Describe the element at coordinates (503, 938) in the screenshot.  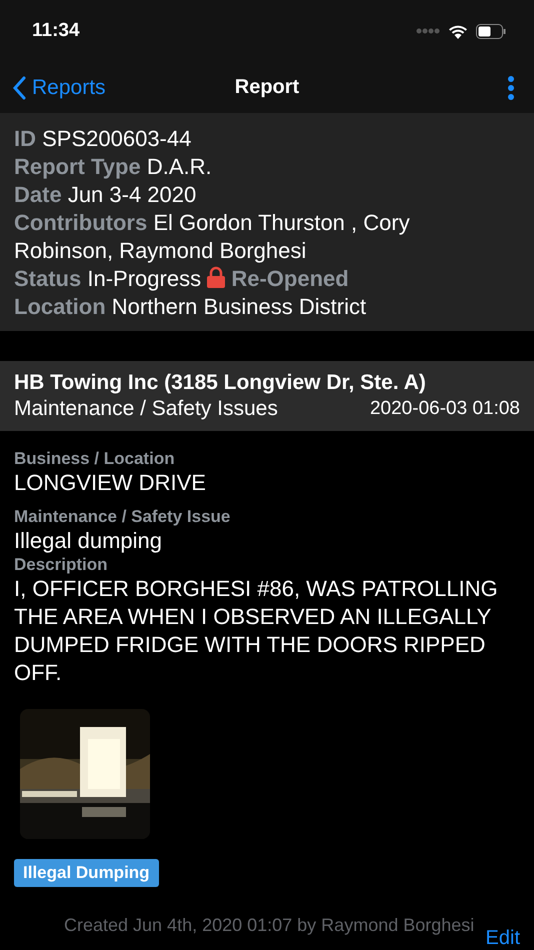
I see `edit-link: Edit` at that location.